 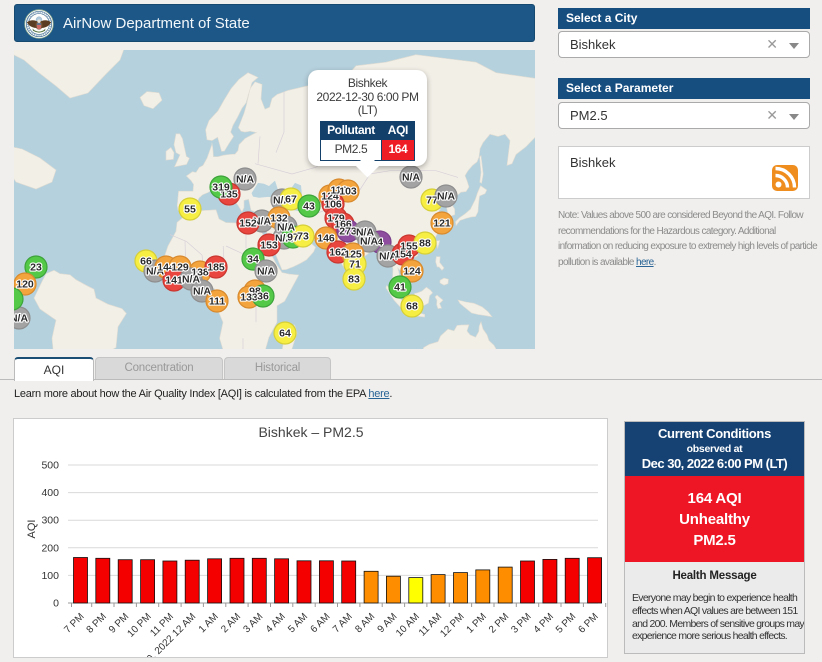 I want to click on svg-text: 500, so click(x=50, y=466).